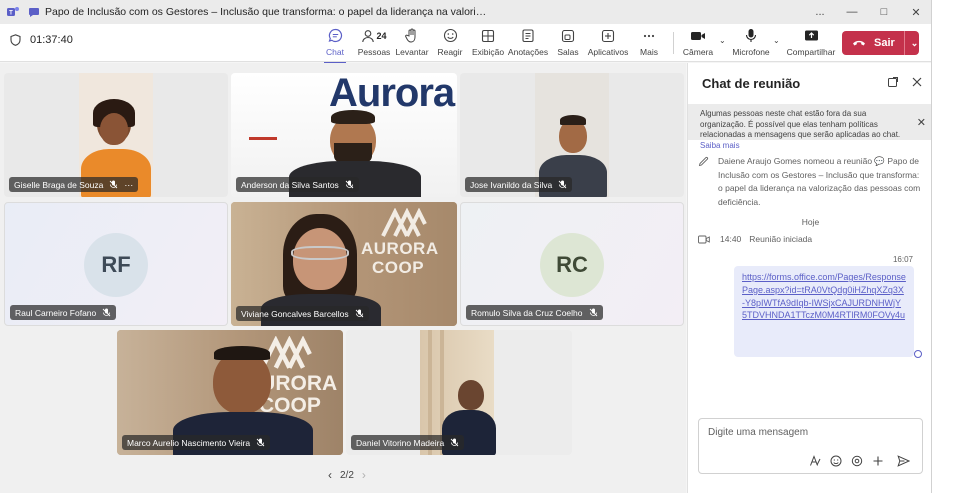 Image resolution: width=954 pixels, height=493 pixels. Describe the element at coordinates (59, 184) in the screenshot. I see `participant-name: Giselle Braga de Souza` at that location.